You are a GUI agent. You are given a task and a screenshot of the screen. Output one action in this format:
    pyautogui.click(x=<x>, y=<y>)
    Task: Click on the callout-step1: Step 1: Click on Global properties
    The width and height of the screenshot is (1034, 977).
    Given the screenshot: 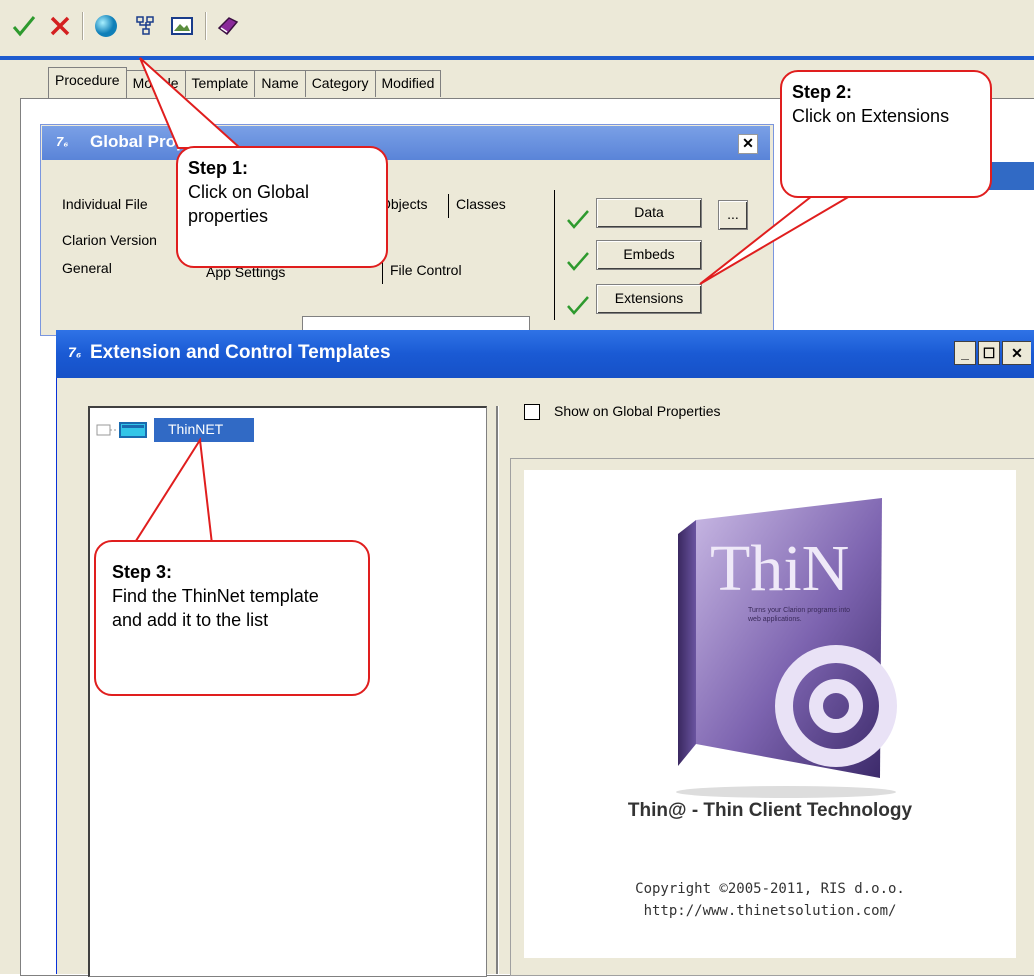 What is the action you would take?
    pyautogui.click(x=282, y=207)
    